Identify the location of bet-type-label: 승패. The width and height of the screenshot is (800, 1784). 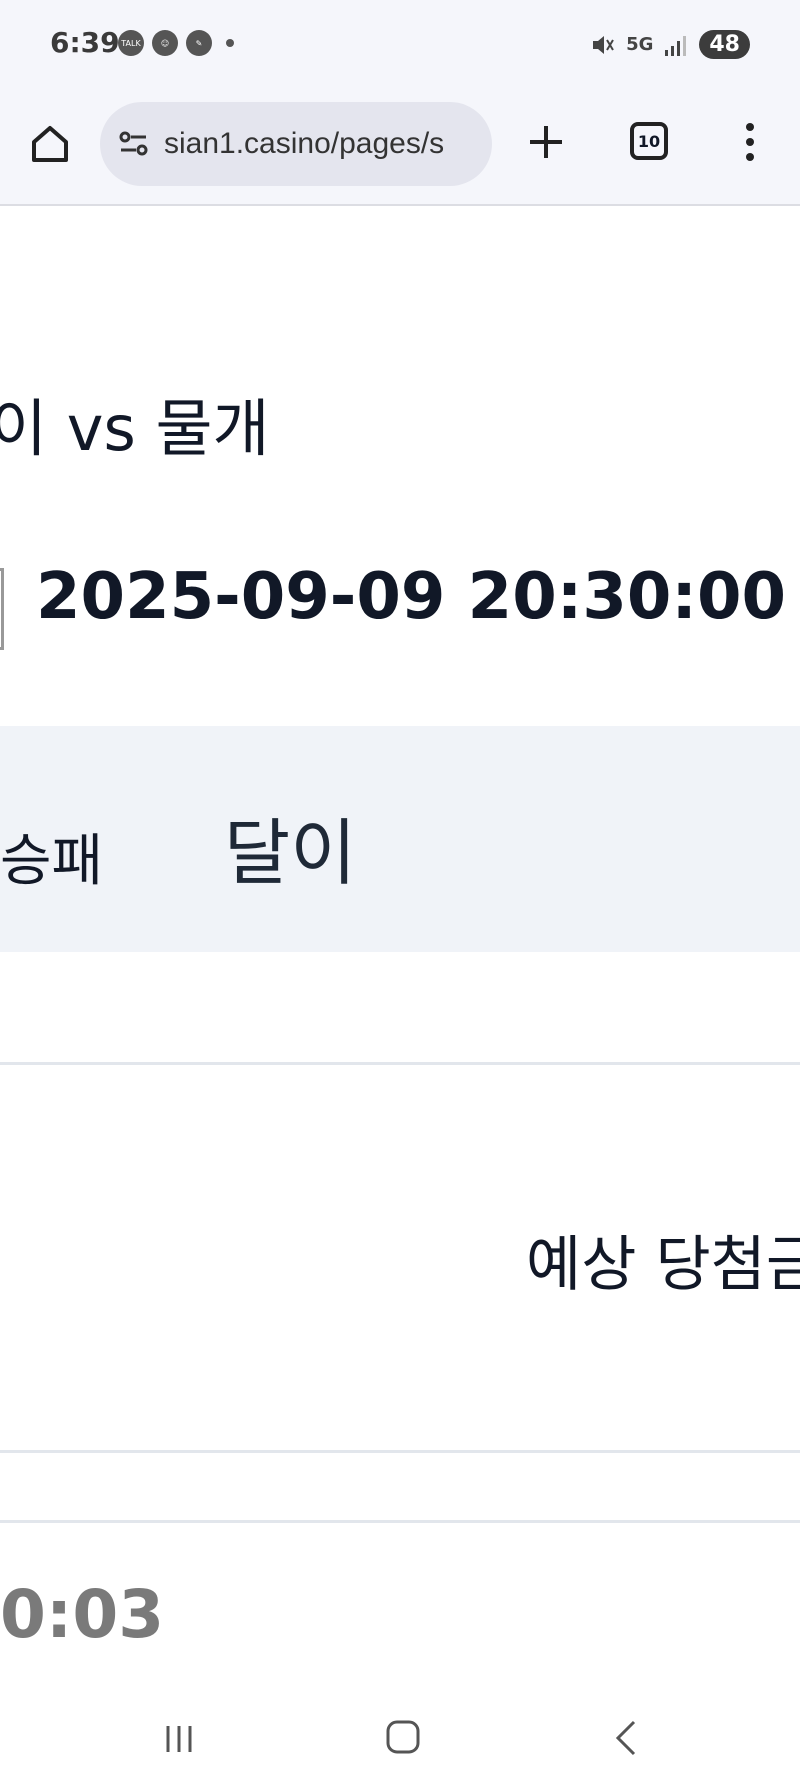
(52, 861).